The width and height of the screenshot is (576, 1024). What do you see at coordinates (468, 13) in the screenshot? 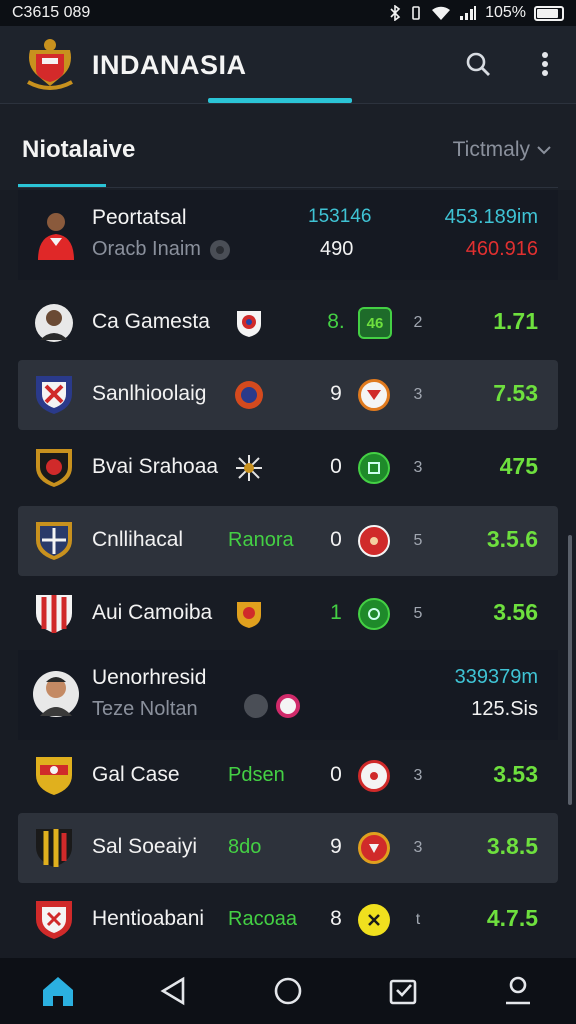
I see `signal-icon` at bounding box center [468, 13].